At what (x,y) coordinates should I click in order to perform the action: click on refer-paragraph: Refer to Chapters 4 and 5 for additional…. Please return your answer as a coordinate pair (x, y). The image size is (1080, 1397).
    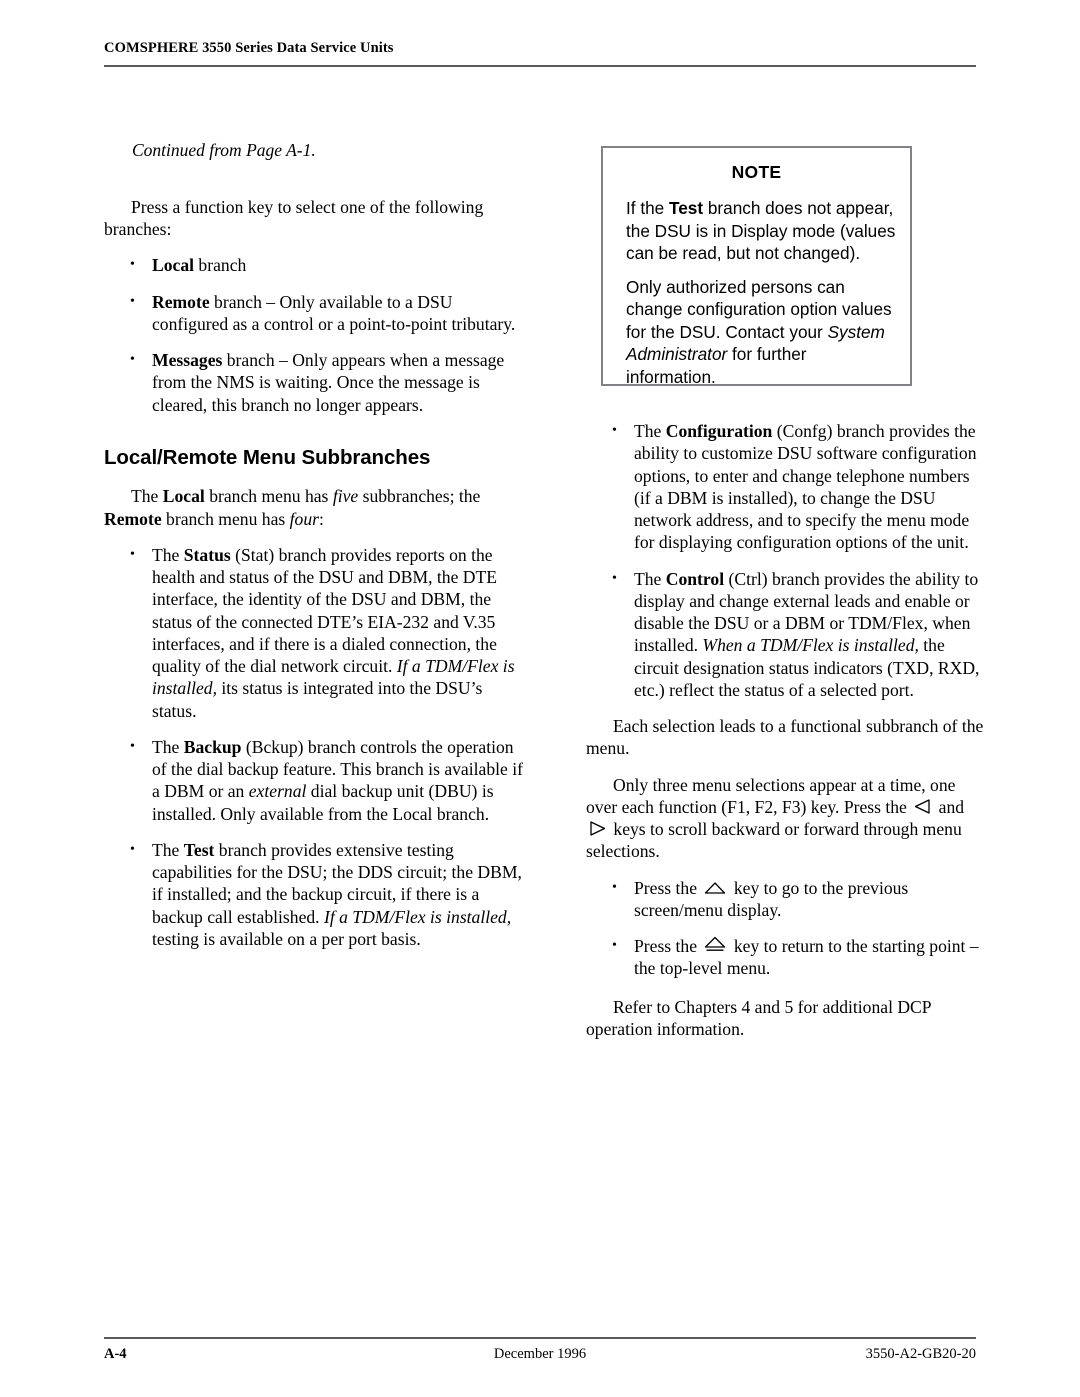
    Looking at the image, I should click on (758, 1017).